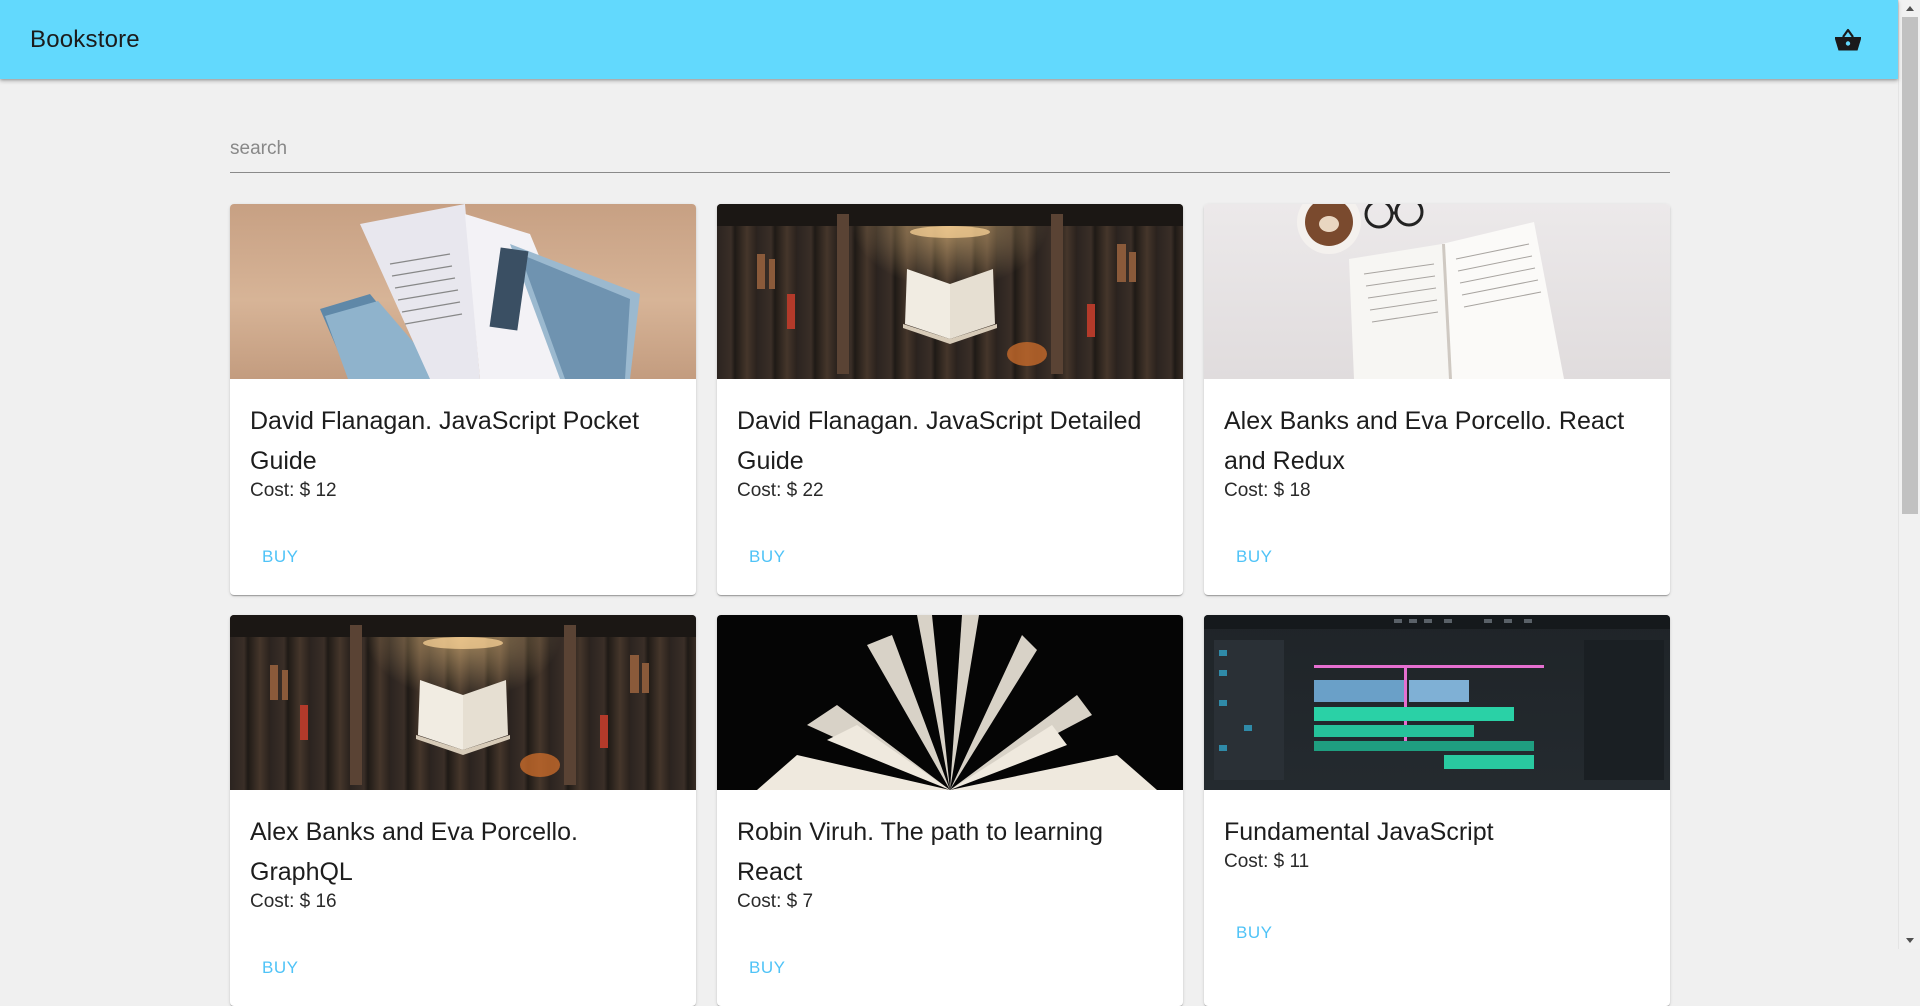 The image size is (1920, 1006). What do you see at coordinates (950, 149) in the screenshot?
I see `search-input` at bounding box center [950, 149].